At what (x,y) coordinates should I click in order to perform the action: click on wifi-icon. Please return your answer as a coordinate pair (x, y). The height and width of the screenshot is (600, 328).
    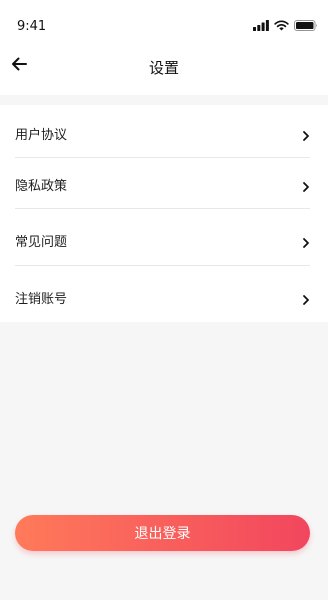
    Looking at the image, I should click on (281, 25).